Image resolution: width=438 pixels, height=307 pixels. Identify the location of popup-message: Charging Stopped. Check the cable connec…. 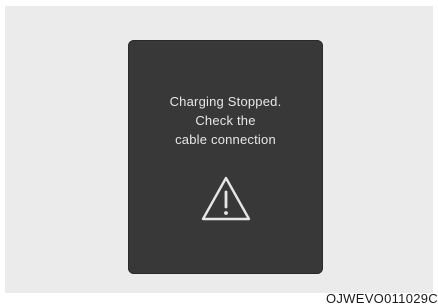
(225, 120).